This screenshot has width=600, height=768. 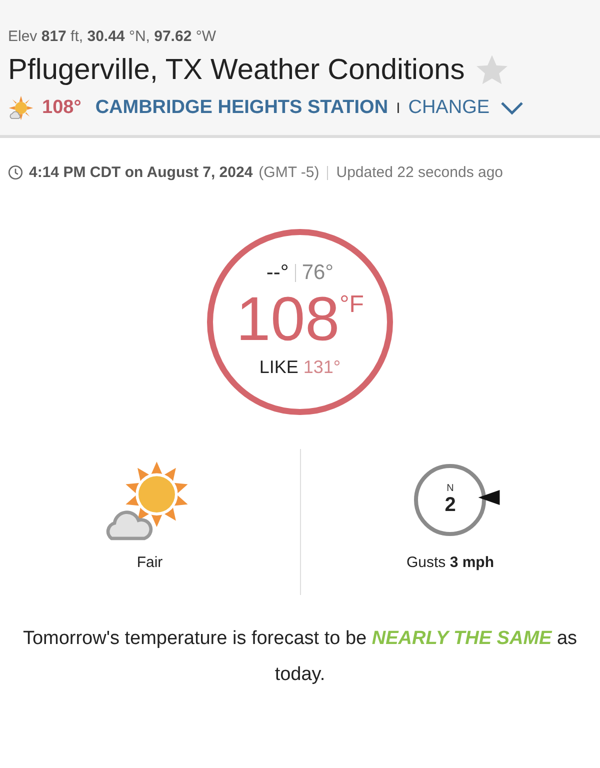 What do you see at coordinates (289, 172) in the screenshot?
I see `timezone: (GMT -5)` at bounding box center [289, 172].